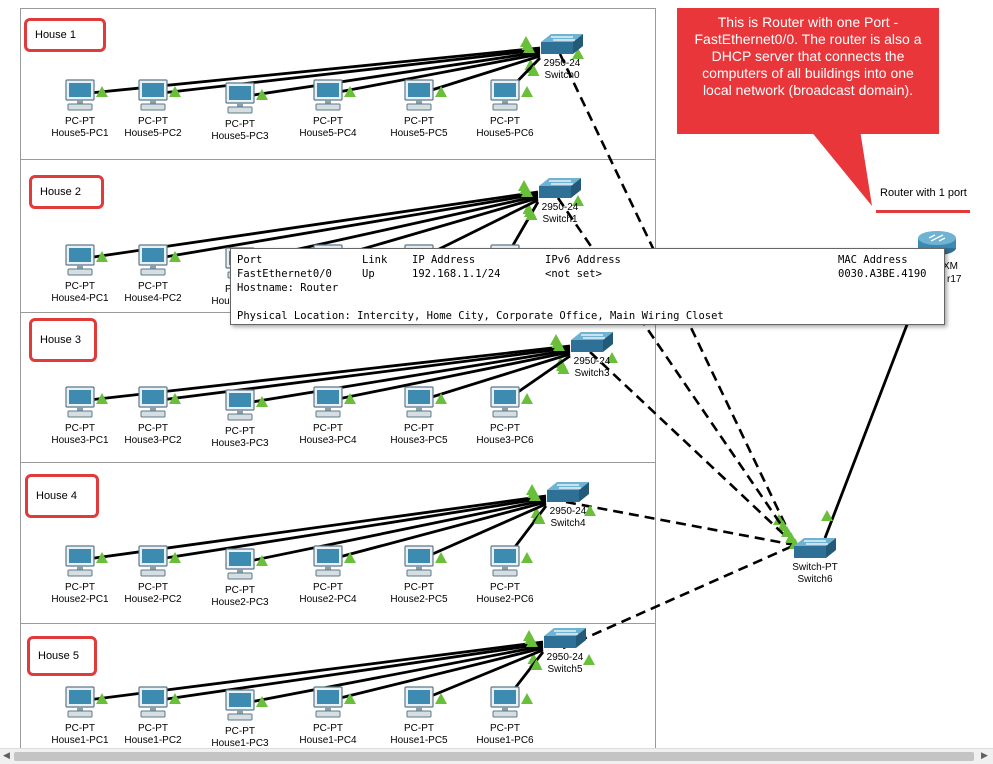 The height and width of the screenshot is (764, 993). I want to click on pc-device: PC-PT House1-PC6, so click(505, 716).